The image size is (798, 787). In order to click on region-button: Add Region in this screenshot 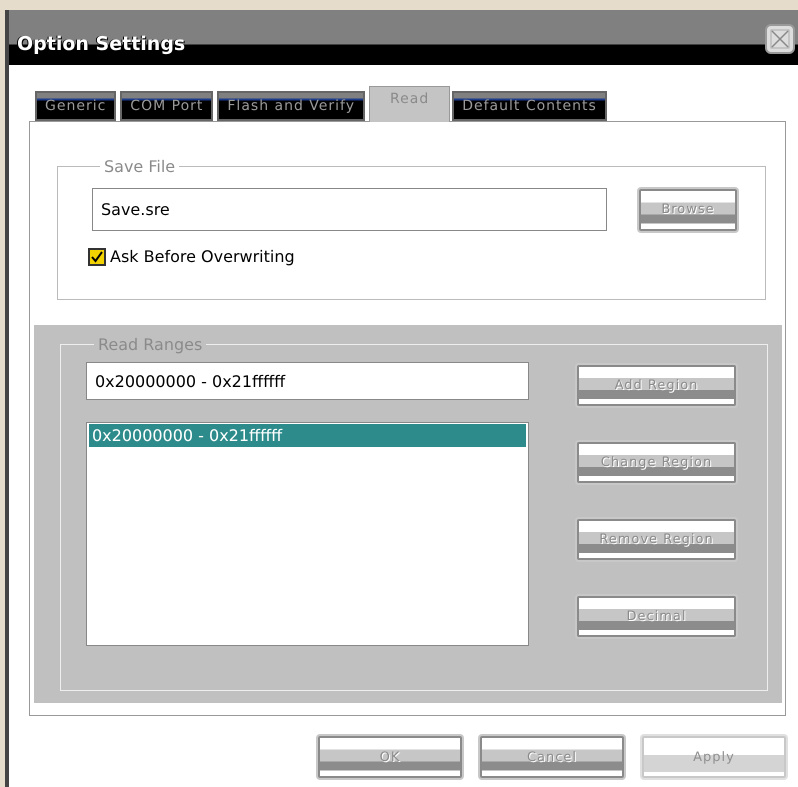, I will do `click(656, 385)`.